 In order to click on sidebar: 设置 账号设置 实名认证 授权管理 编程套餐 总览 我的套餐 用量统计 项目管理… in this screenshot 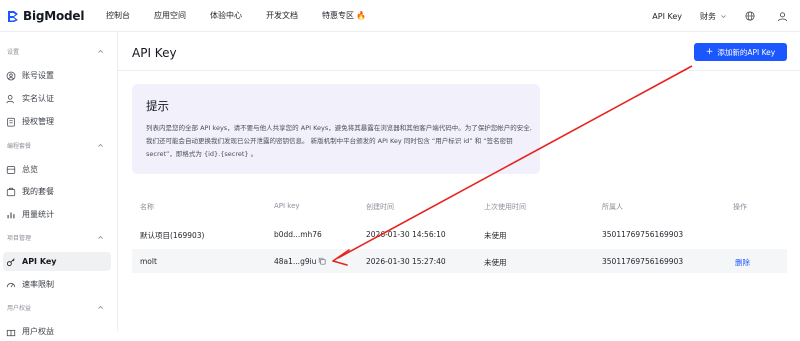, I will do `click(59, 184)`.